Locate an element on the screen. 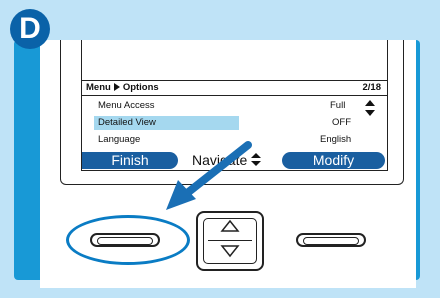  finish-softkey: Finish is located at coordinates (130, 160).